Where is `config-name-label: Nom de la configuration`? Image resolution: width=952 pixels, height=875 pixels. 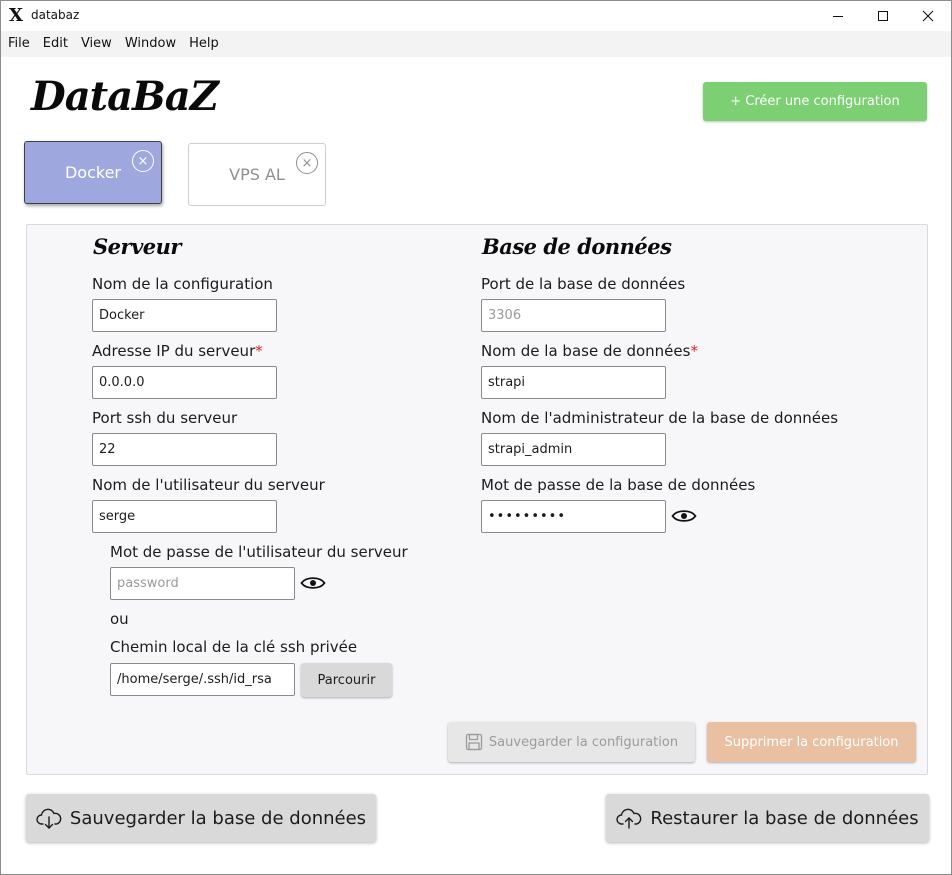
config-name-label: Nom de la configuration is located at coordinates (182, 284).